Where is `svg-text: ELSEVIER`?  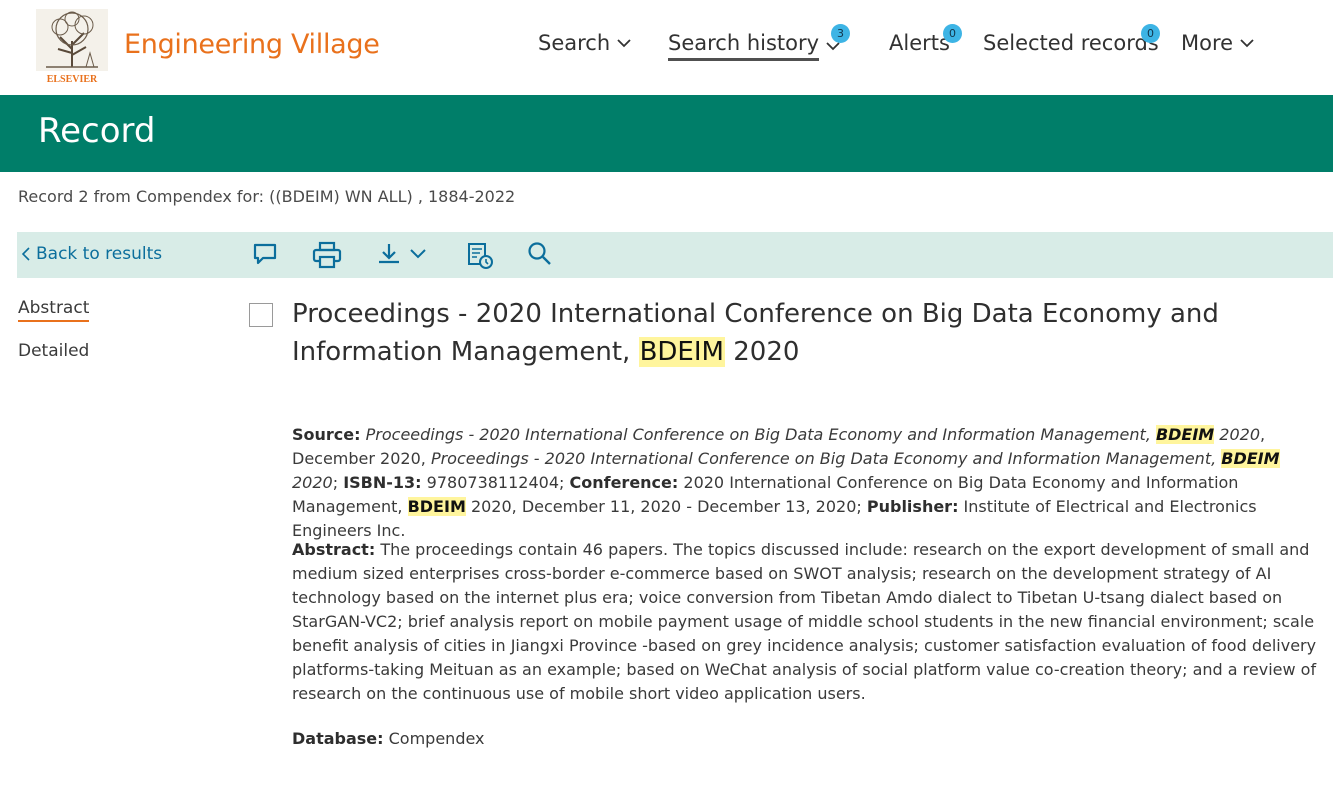
svg-text: ELSEVIER is located at coordinates (72, 79).